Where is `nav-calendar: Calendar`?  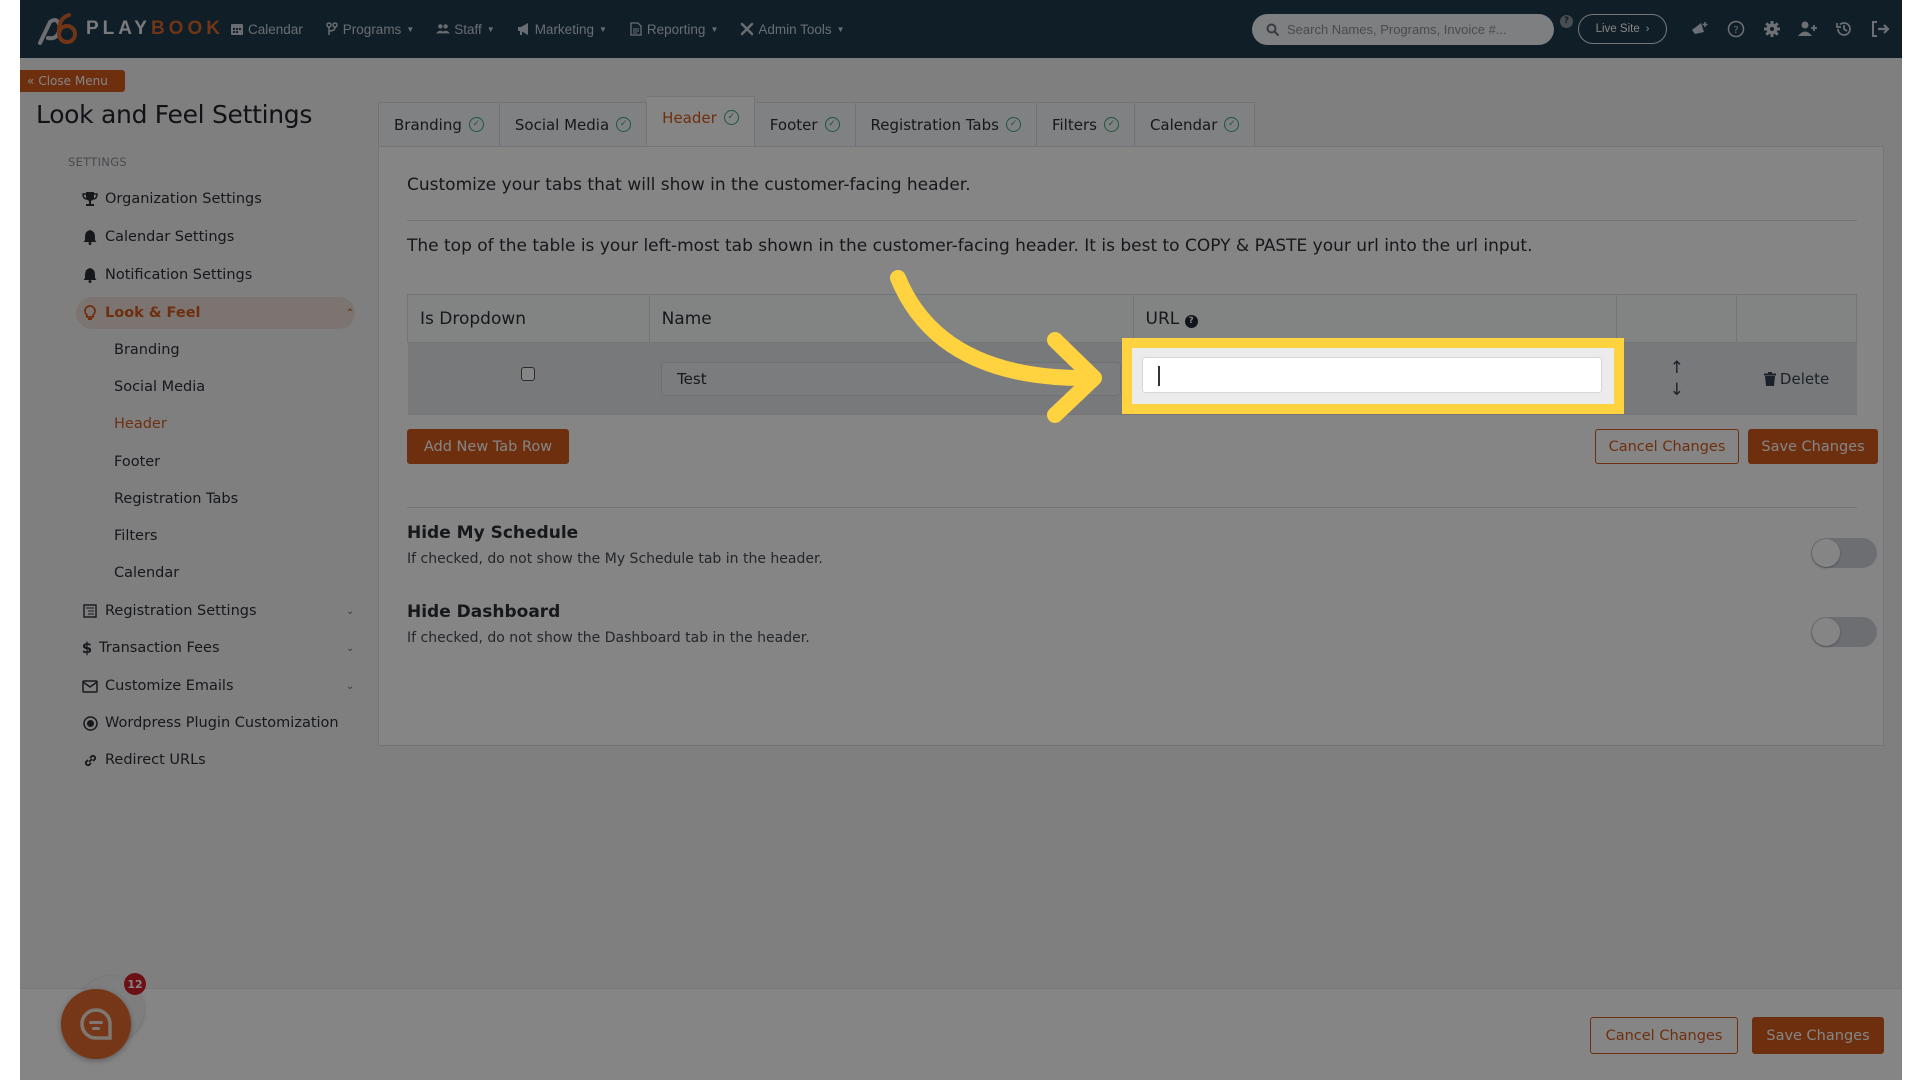 nav-calendar: Calendar is located at coordinates (266, 29).